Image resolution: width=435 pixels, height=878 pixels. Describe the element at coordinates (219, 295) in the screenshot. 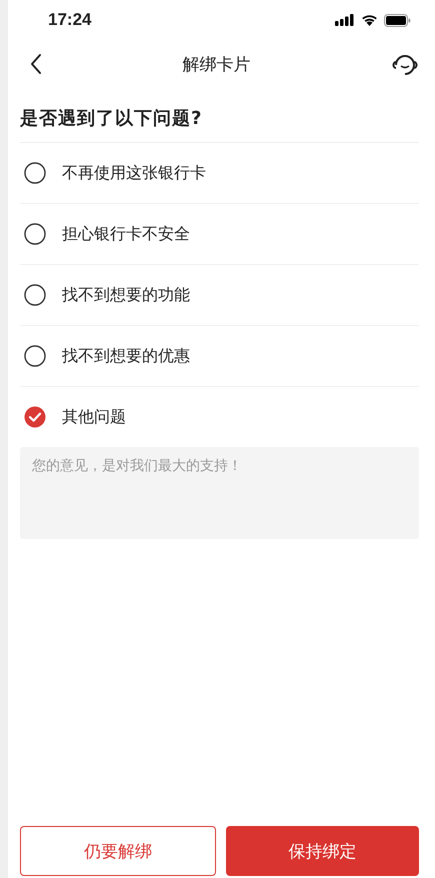

I see `reason-option: 找不到想要的功能` at that location.